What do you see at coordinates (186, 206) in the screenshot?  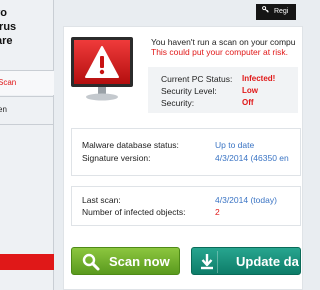 I see `scan-info-card` at bounding box center [186, 206].